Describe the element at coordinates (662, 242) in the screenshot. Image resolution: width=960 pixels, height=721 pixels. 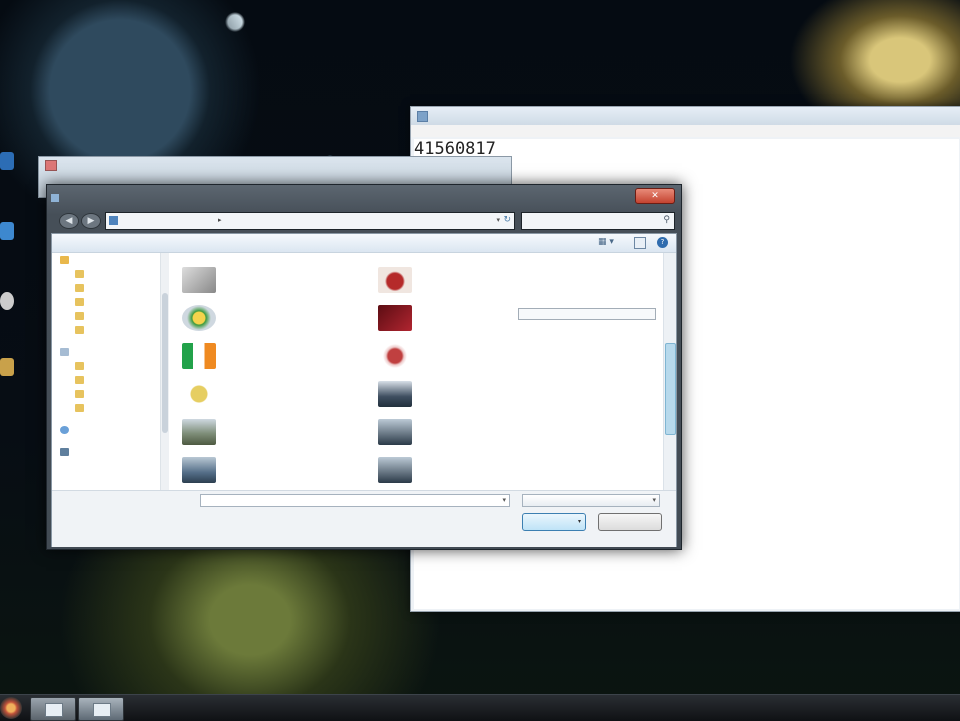
I see `help-icon: ?` at that location.